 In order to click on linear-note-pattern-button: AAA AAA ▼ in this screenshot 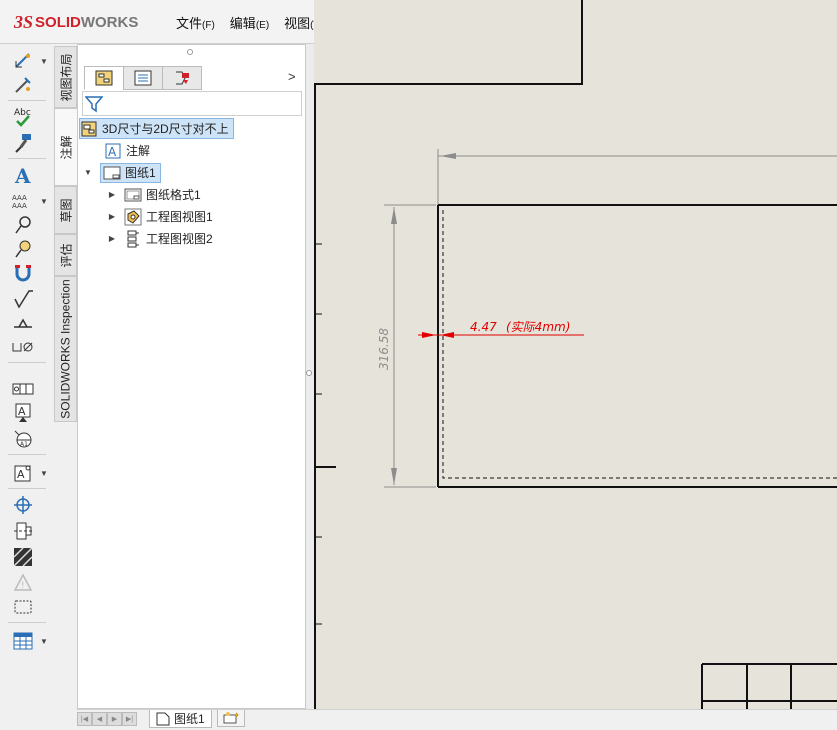, I will do `click(30, 201)`.